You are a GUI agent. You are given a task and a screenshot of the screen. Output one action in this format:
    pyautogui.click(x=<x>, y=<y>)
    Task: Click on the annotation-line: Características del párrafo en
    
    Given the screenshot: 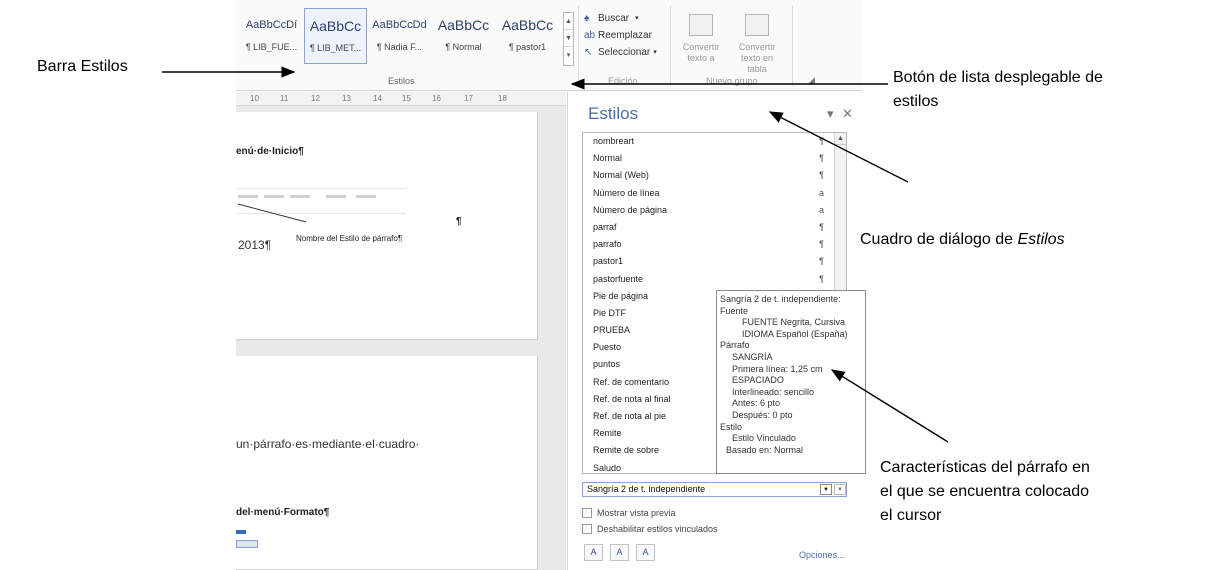 What is the action you would take?
    pyautogui.click(x=985, y=467)
    